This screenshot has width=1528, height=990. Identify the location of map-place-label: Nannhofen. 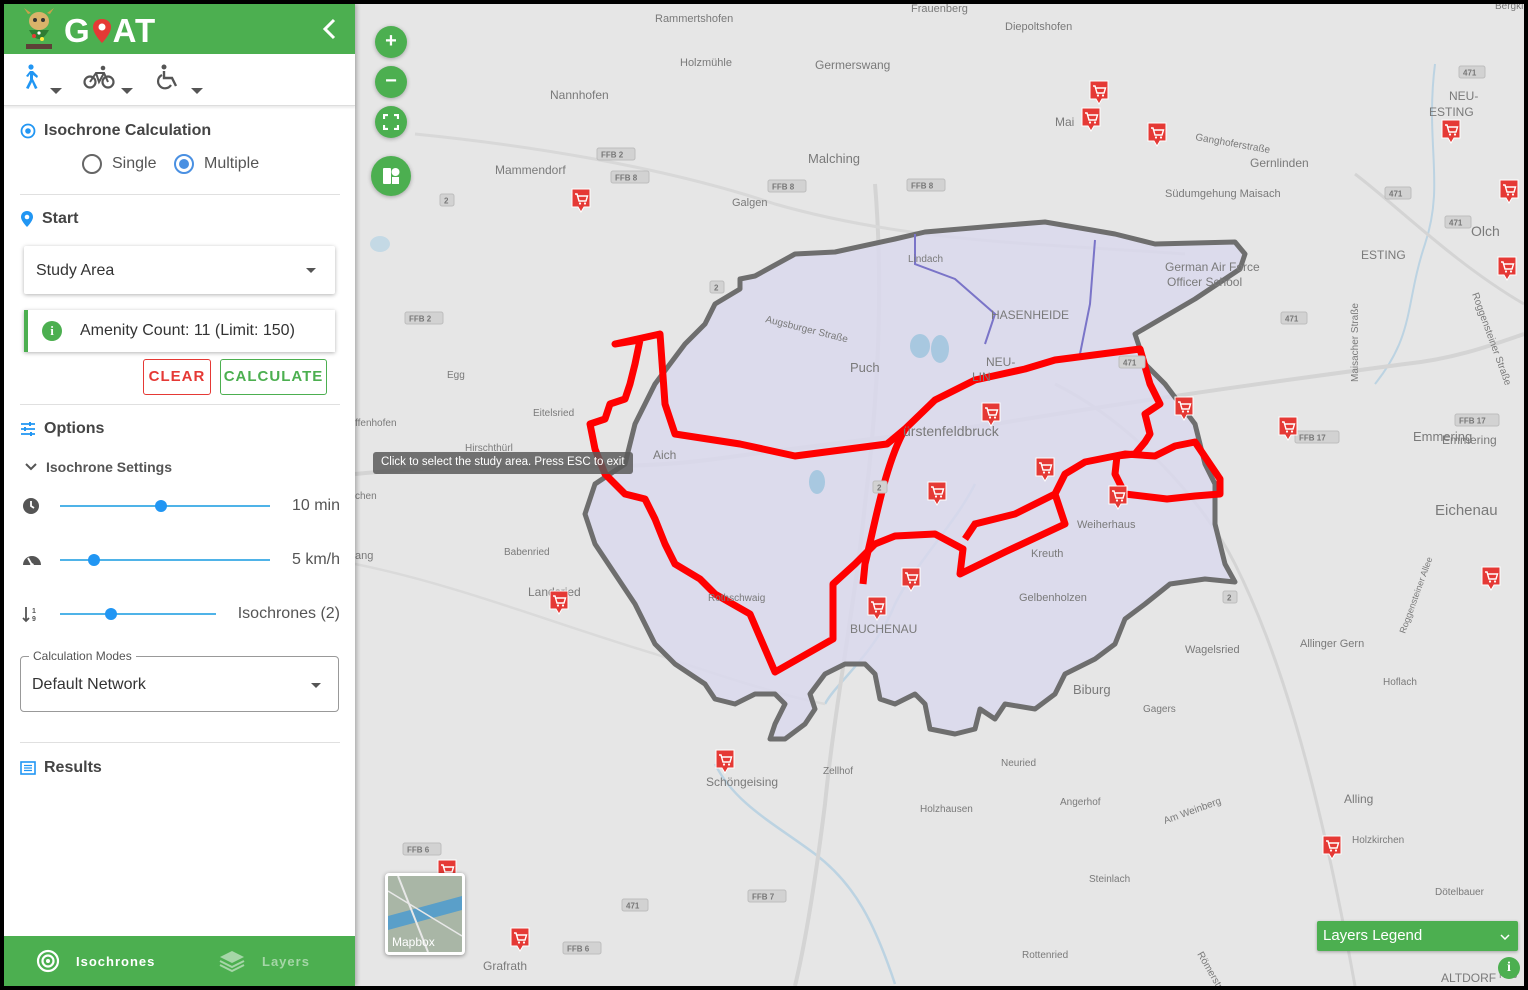
(579, 95).